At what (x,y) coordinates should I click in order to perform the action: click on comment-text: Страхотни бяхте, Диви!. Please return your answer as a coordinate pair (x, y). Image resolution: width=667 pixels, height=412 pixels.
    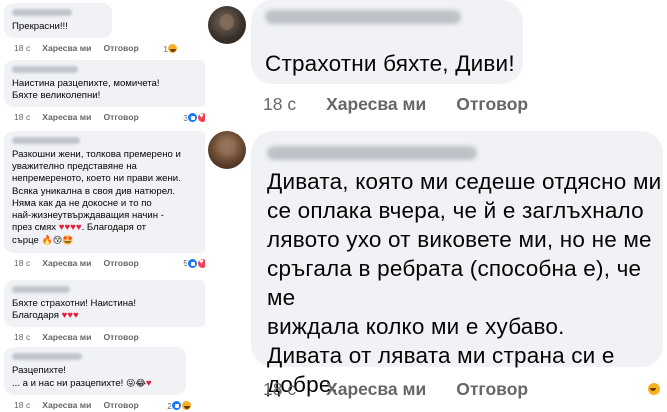
    Looking at the image, I should click on (390, 63).